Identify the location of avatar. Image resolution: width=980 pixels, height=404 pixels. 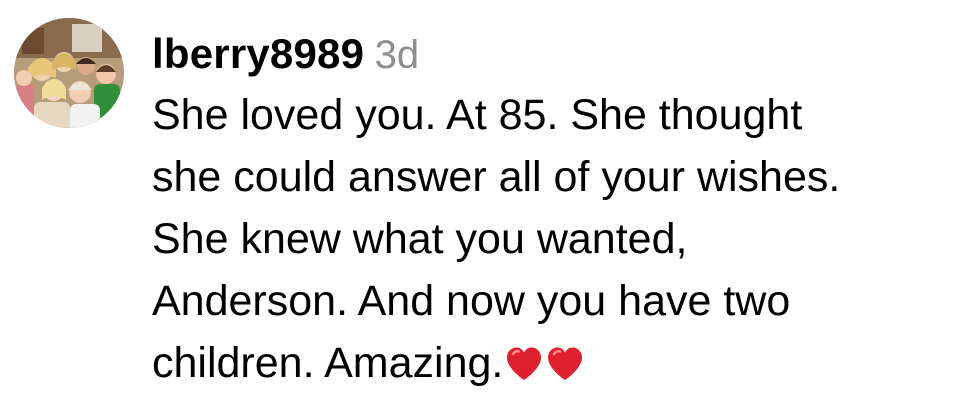
(69, 73).